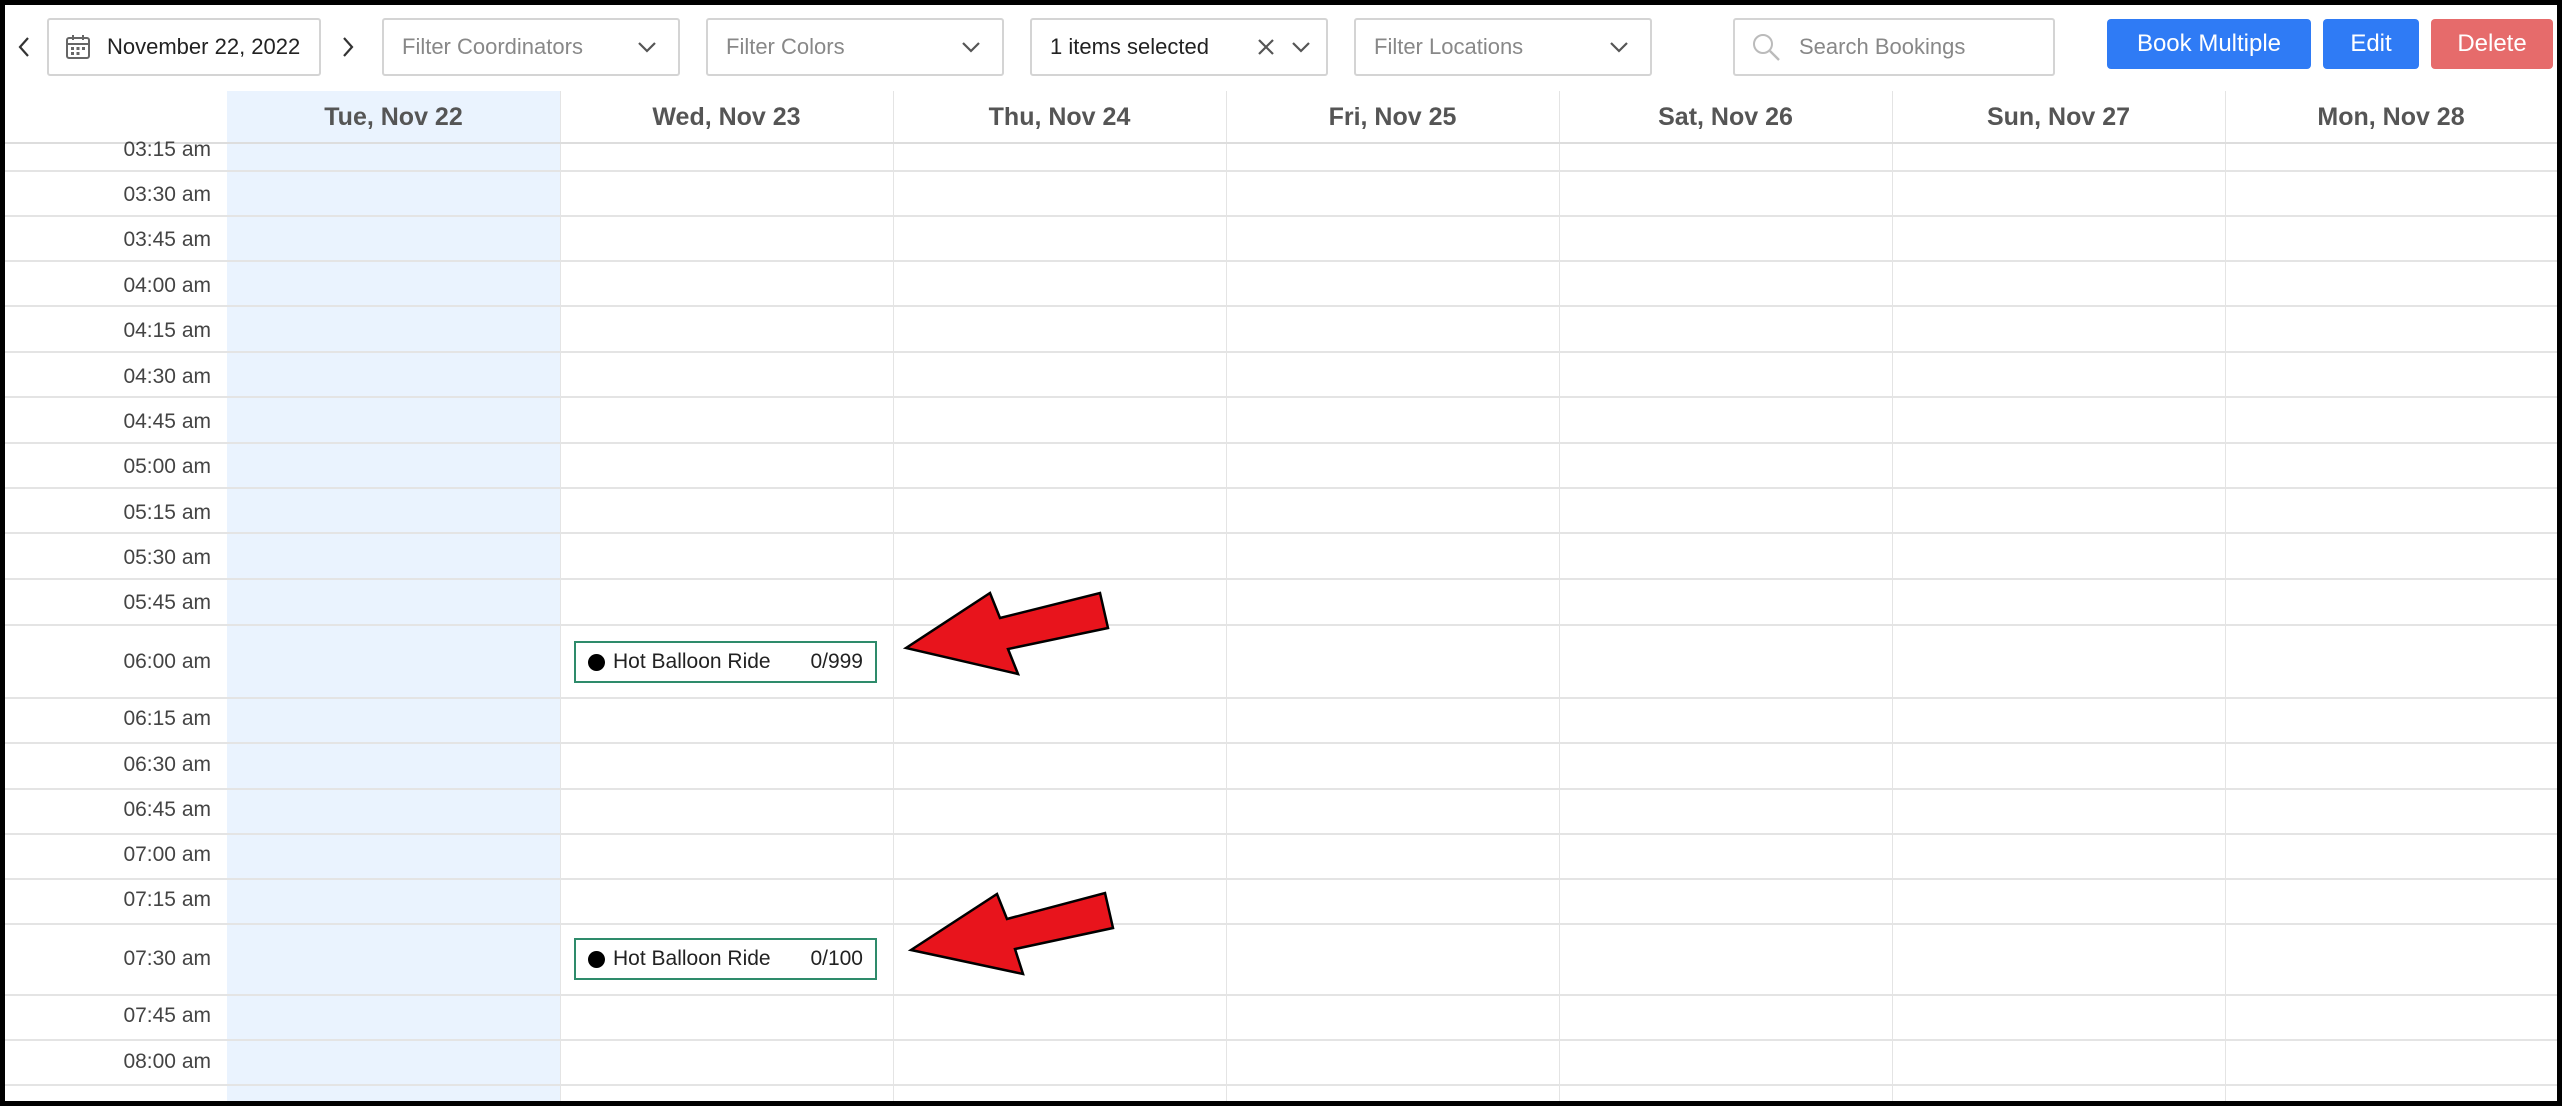 Image resolution: width=2562 pixels, height=1106 pixels. What do you see at coordinates (393, 596) in the screenshot?
I see `today-column-highlight` at bounding box center [393, 596].